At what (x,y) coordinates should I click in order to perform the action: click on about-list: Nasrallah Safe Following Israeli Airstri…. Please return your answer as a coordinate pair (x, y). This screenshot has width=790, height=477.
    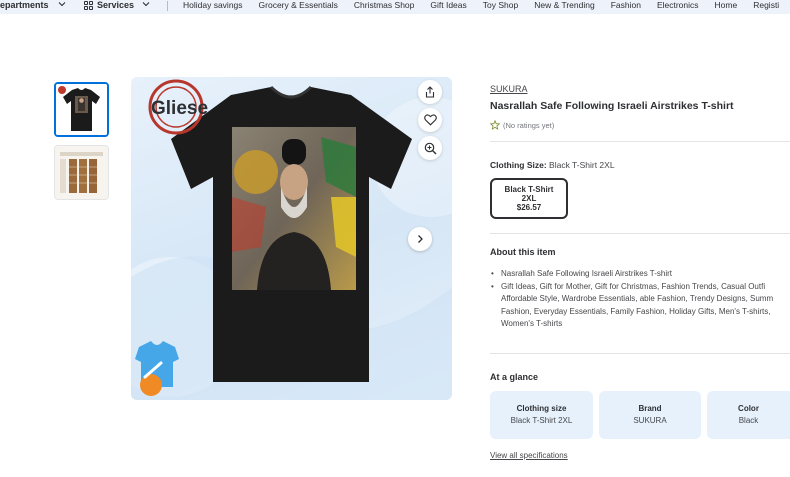
    Looking at the image, I should click on (640, 299).